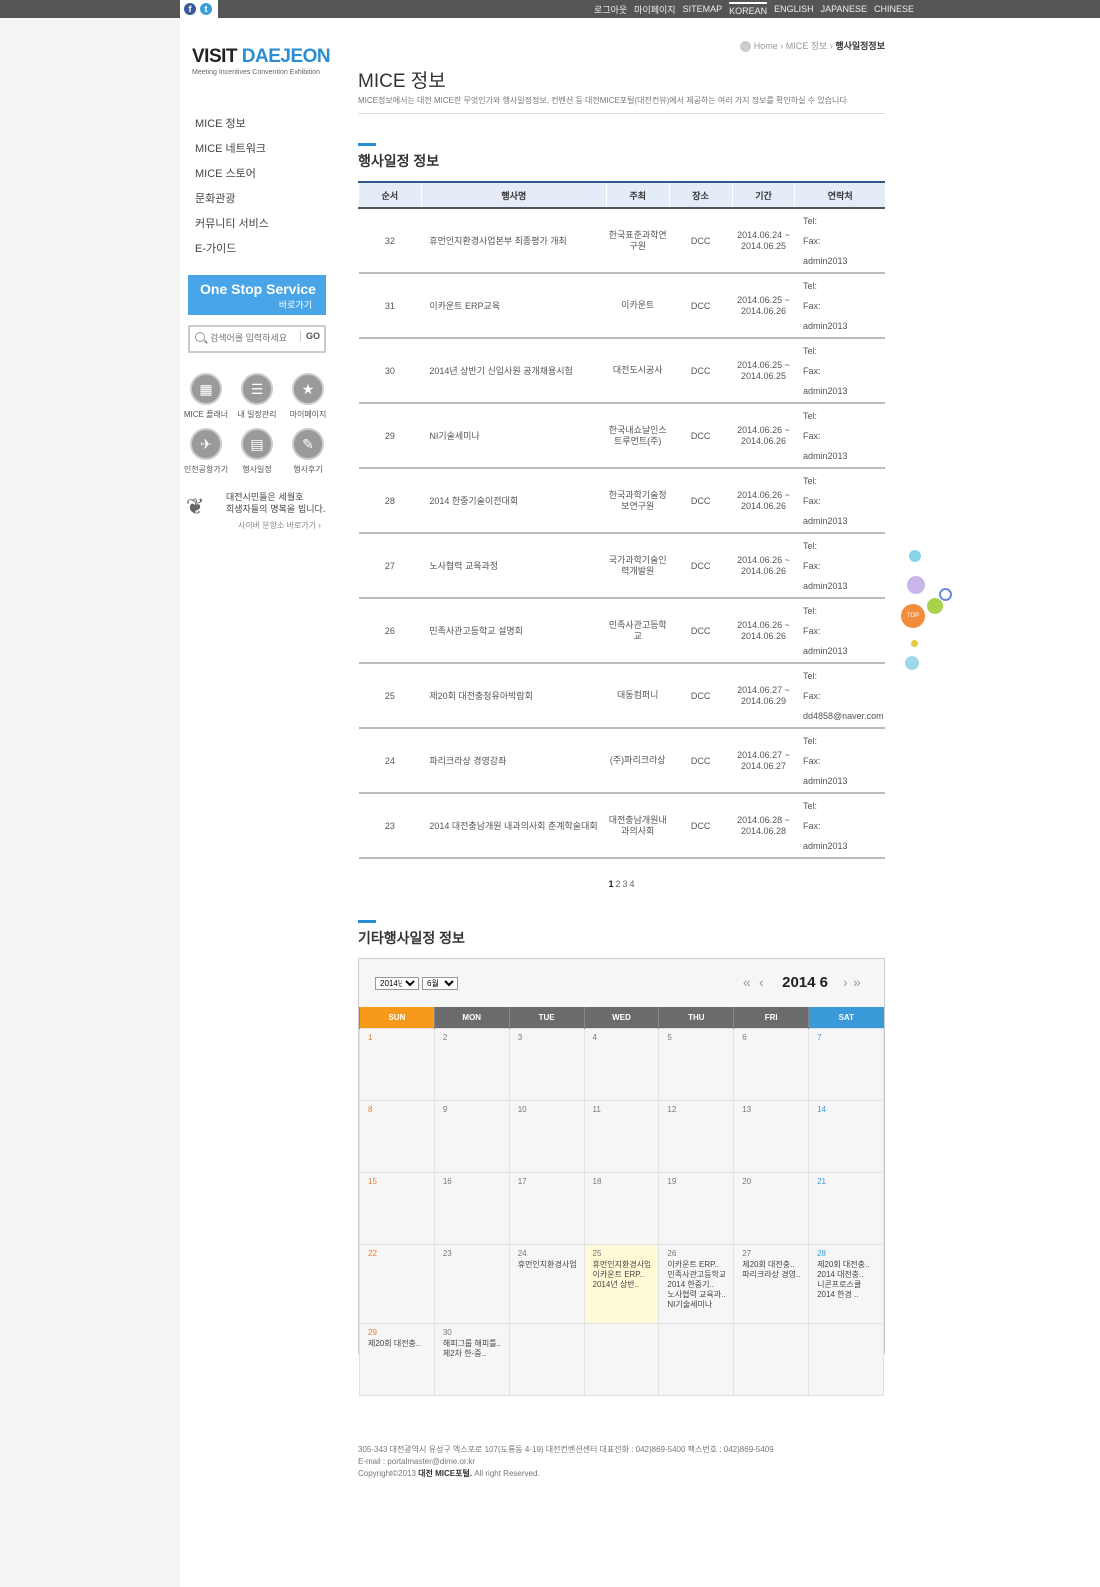  Describe the element at coordinates (771, 1275) in the screenshot. I see `calendar-event: 파리크라상 경영..` at that location.